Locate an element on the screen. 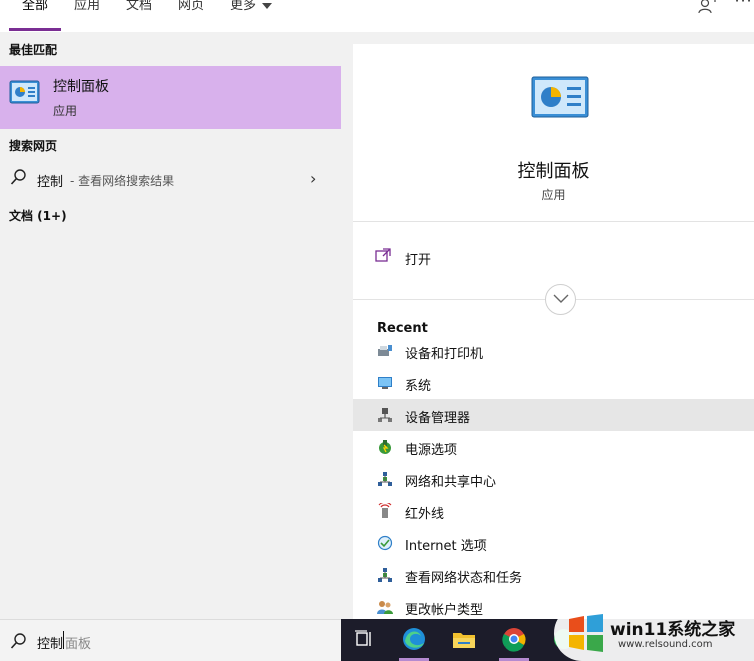  tab-documents: 文档 is located at coordinates (139, 9).